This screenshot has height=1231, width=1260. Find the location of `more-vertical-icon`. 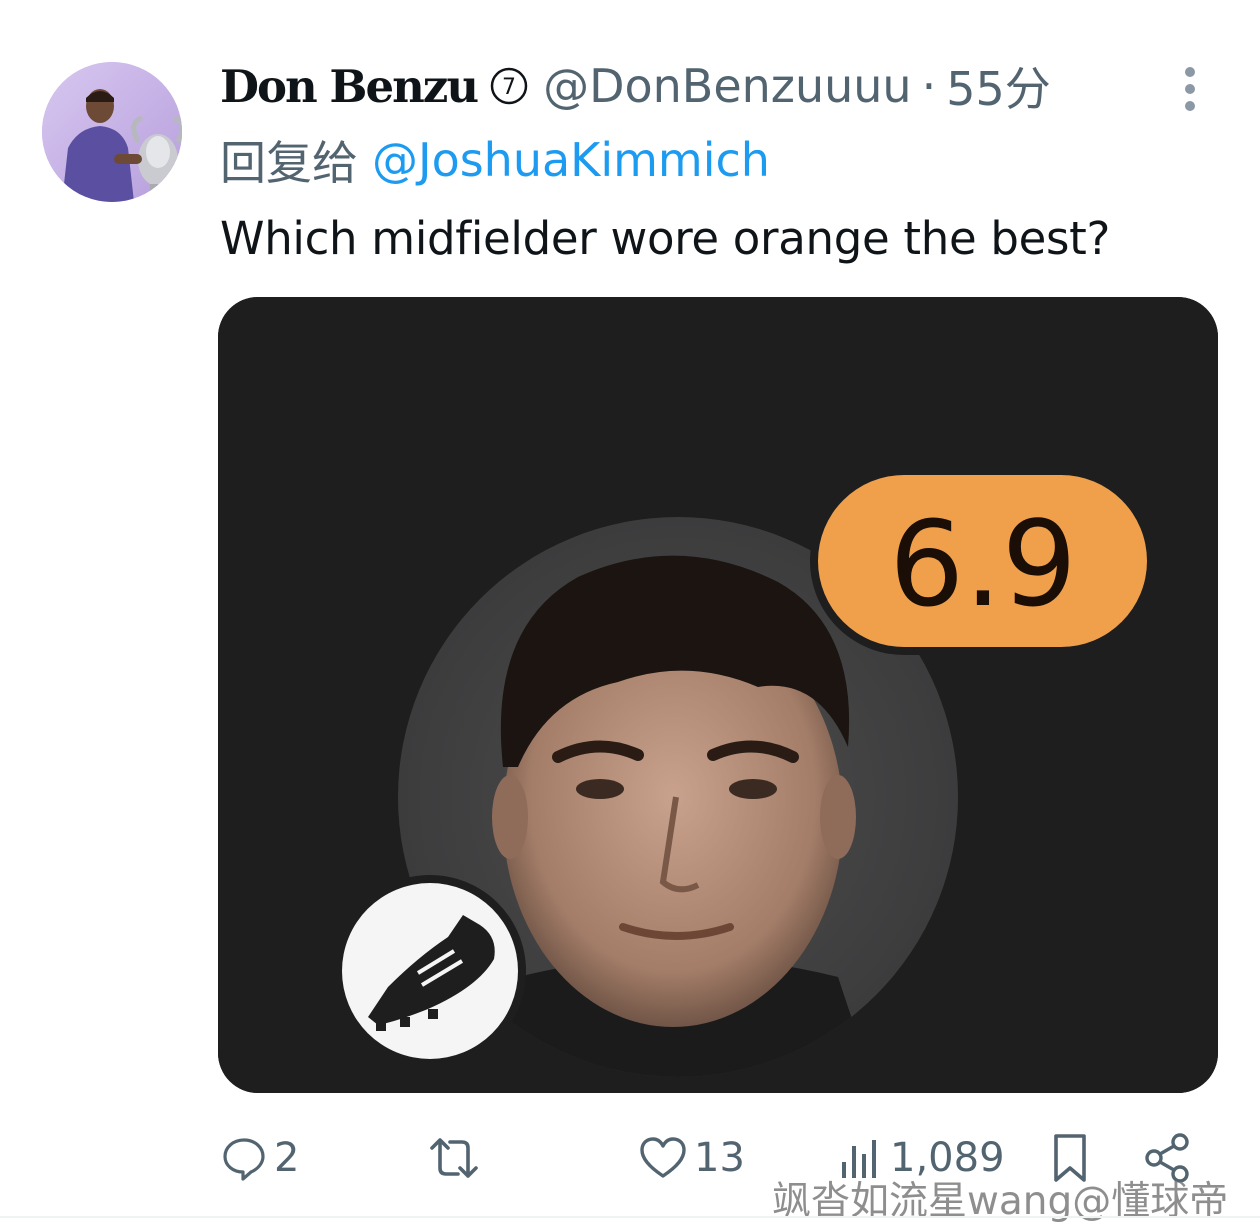

more-vertical-icon is located at coordinates (1190, 89).